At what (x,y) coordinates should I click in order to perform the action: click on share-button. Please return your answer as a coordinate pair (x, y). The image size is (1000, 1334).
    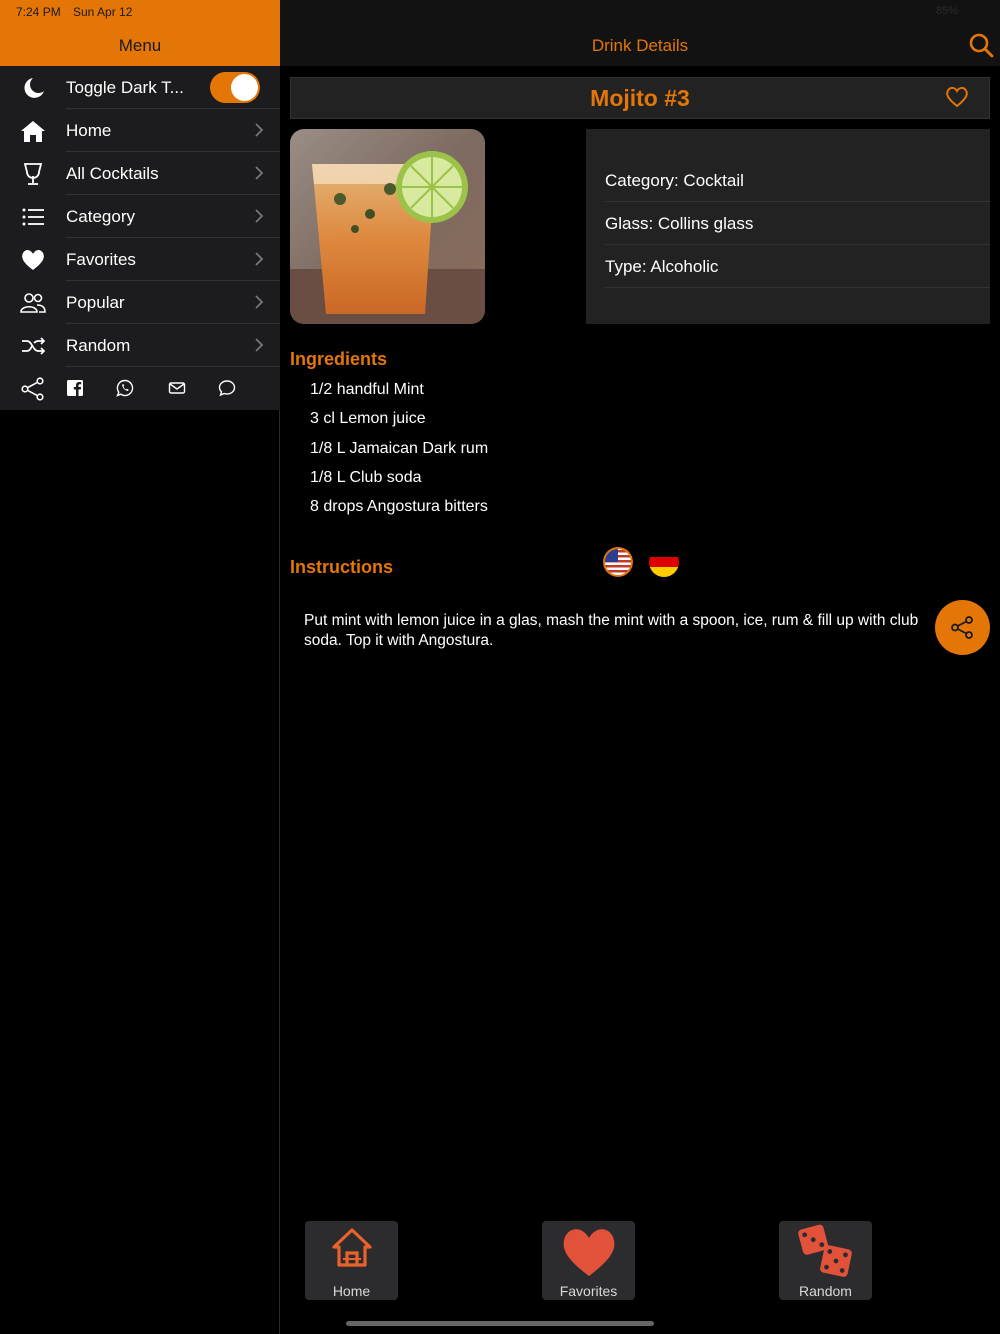
    Looking at the image, I should click on (962, 627).